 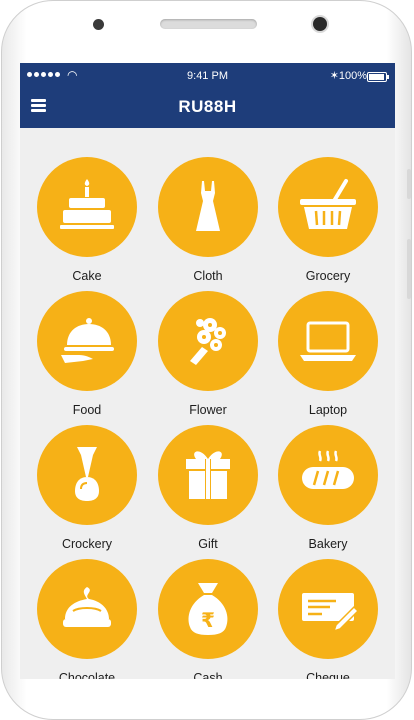 What do you see at coordinates (208, 24) in the screenshot?
I see `earpiece-speaker` at bounding box center [208, 24].